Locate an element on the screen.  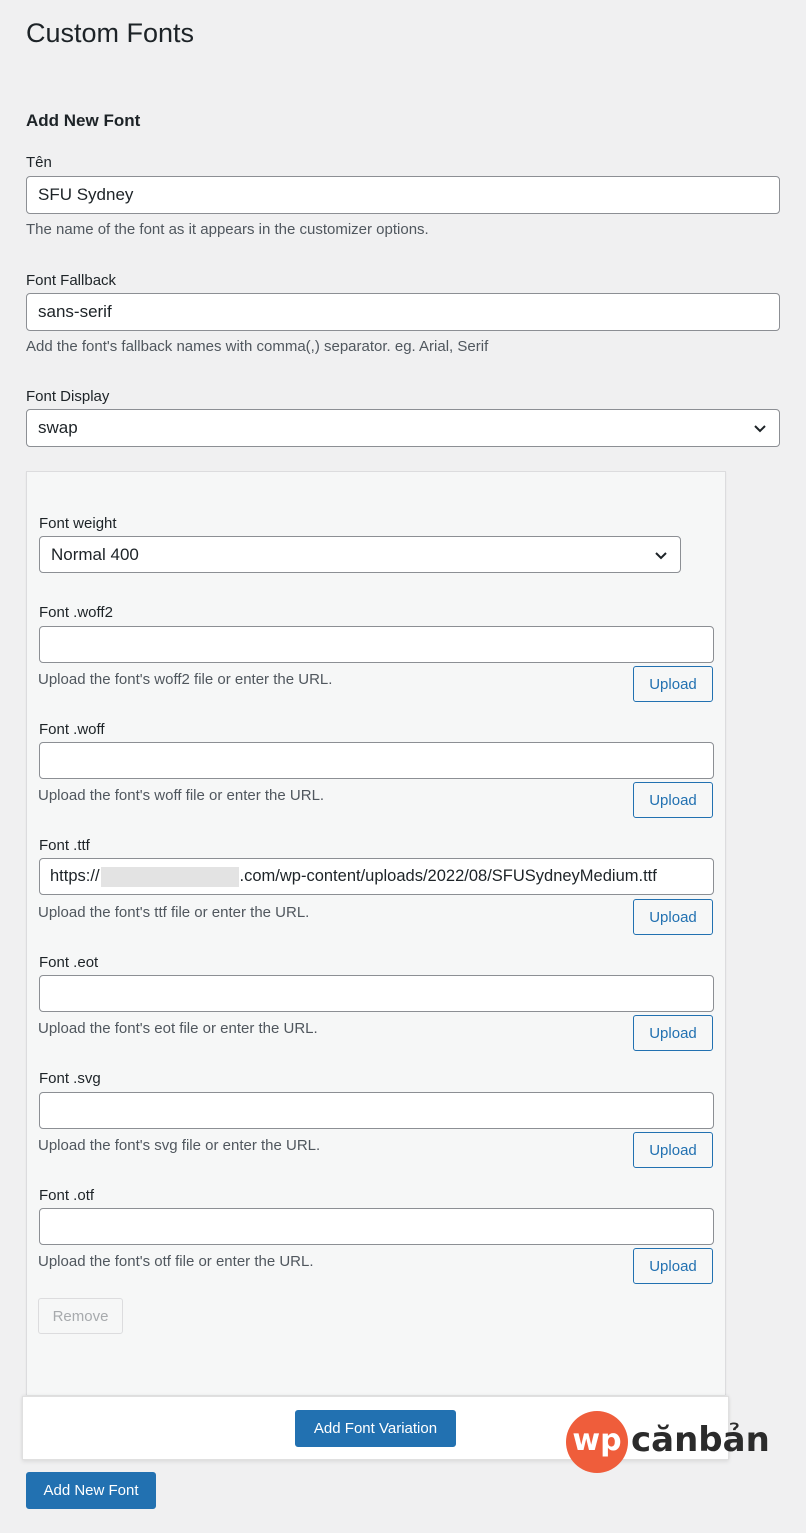
font-woff-label: Font .woff is located at coordinates (72, 729).